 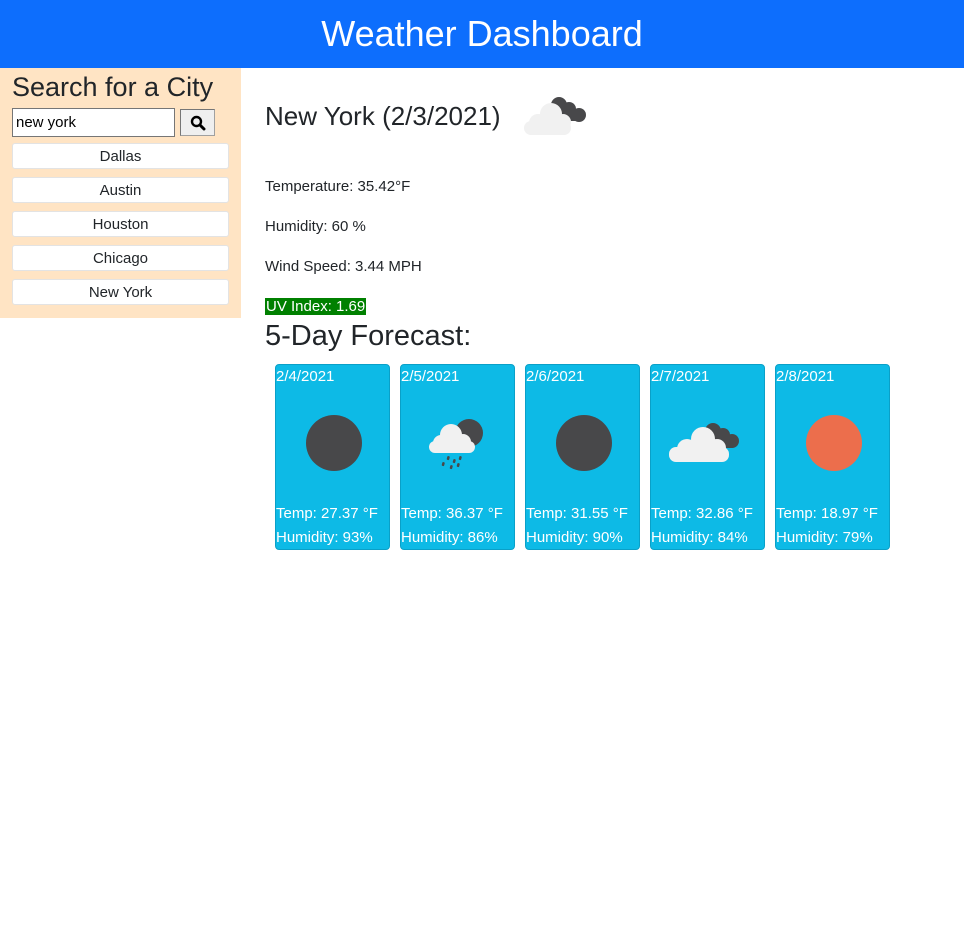 I want to click on forecast-date: 2/7/2021, so click(x=680, y=376).